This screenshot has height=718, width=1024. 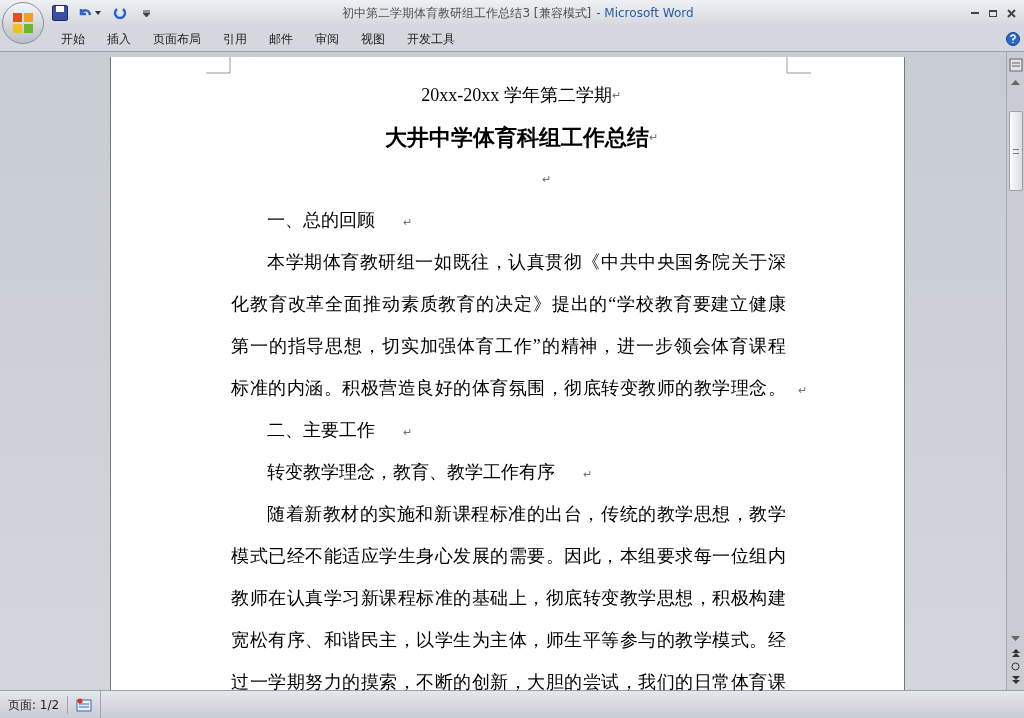 What do you see at coordinates (146, 13) in the screenshot?
I see `customize-icon` at bounding box center [146, 13].